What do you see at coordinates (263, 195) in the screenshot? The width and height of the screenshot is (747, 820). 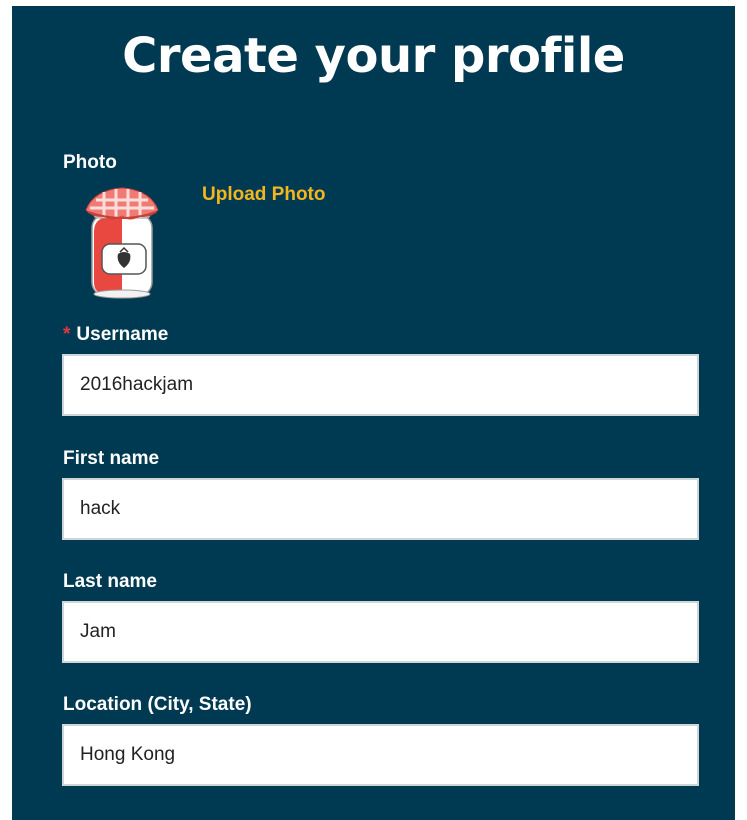 I see `upload-photo-link: Upload Photo` at bounding box center [263, 195].